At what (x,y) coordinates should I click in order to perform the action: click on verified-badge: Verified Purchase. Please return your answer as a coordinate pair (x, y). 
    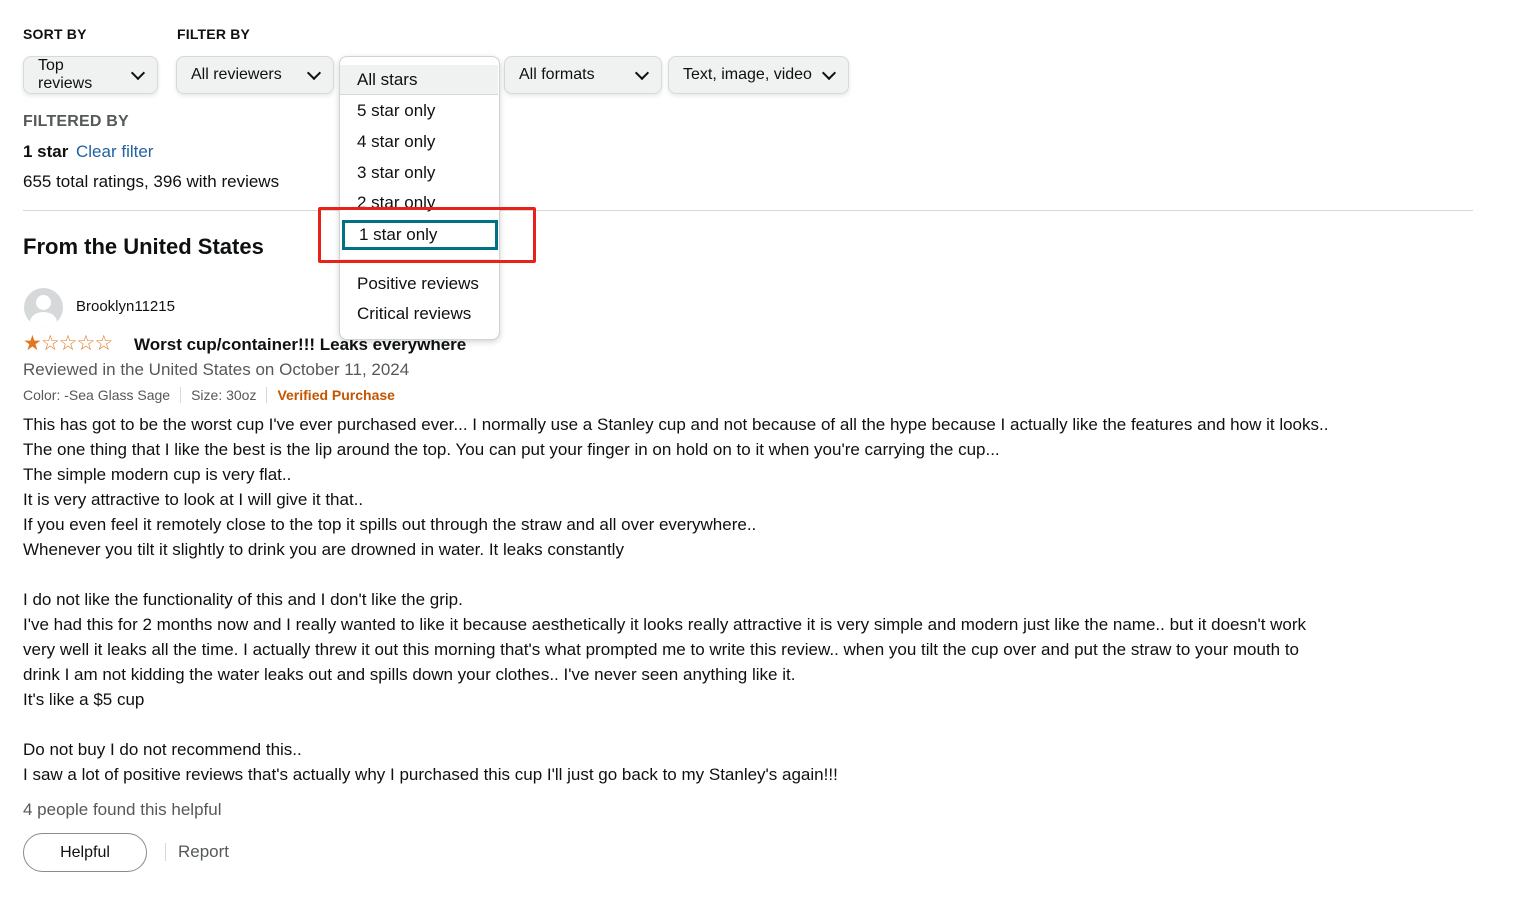
    Looking at the image, I should click on (336, 395).